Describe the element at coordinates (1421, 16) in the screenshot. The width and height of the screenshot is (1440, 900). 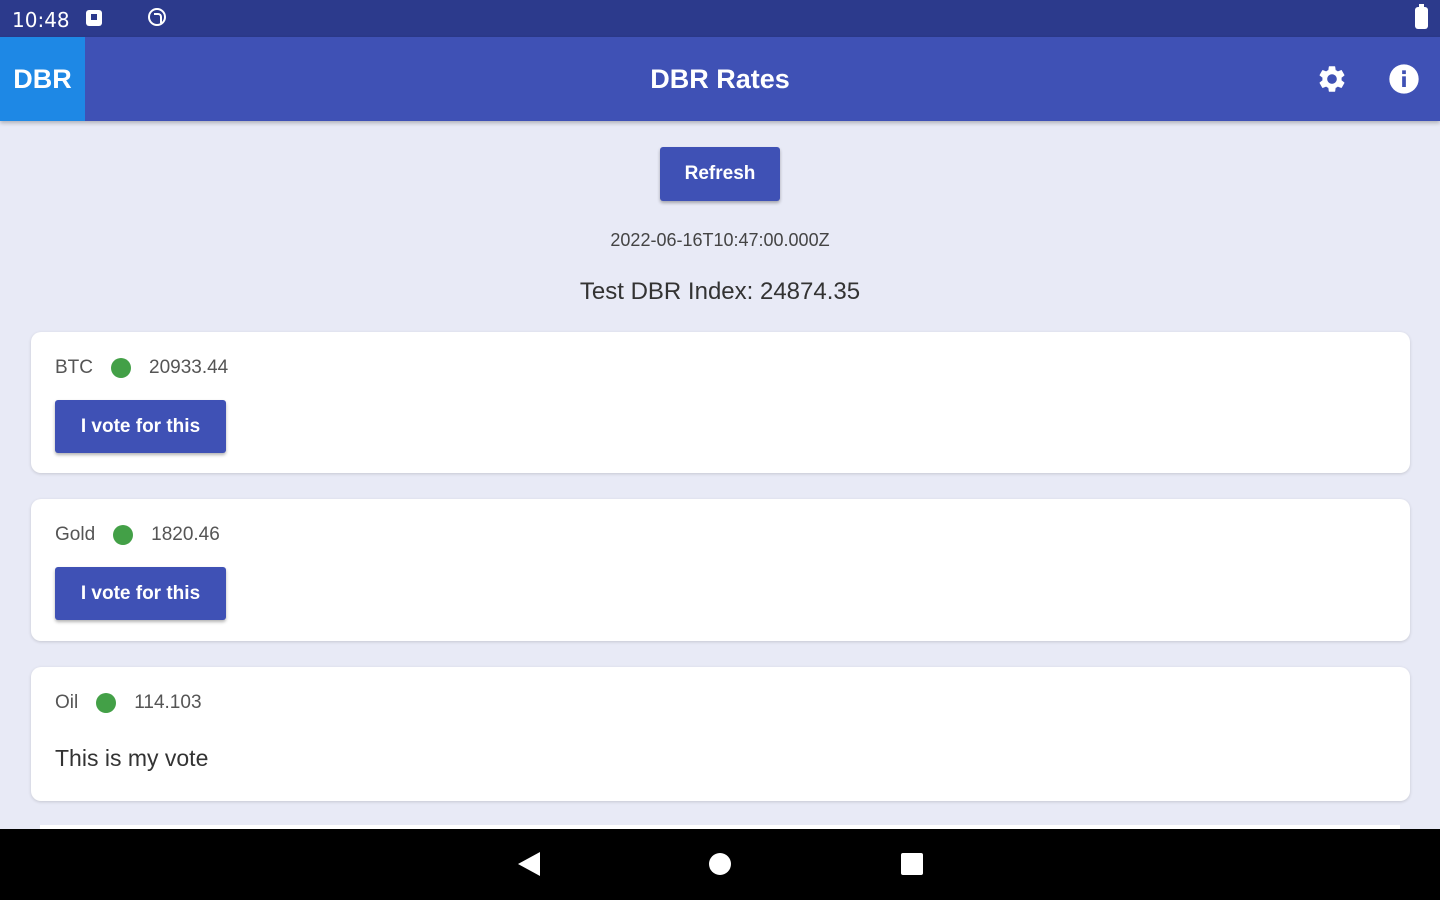
I see `battery-icon` at that location.